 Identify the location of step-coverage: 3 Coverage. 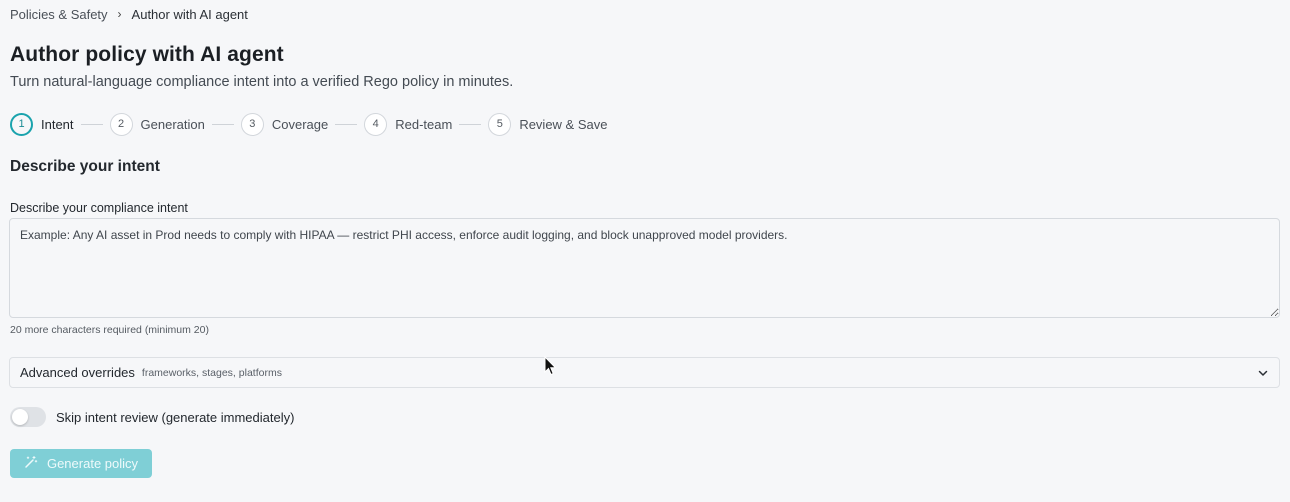
(284, 124).